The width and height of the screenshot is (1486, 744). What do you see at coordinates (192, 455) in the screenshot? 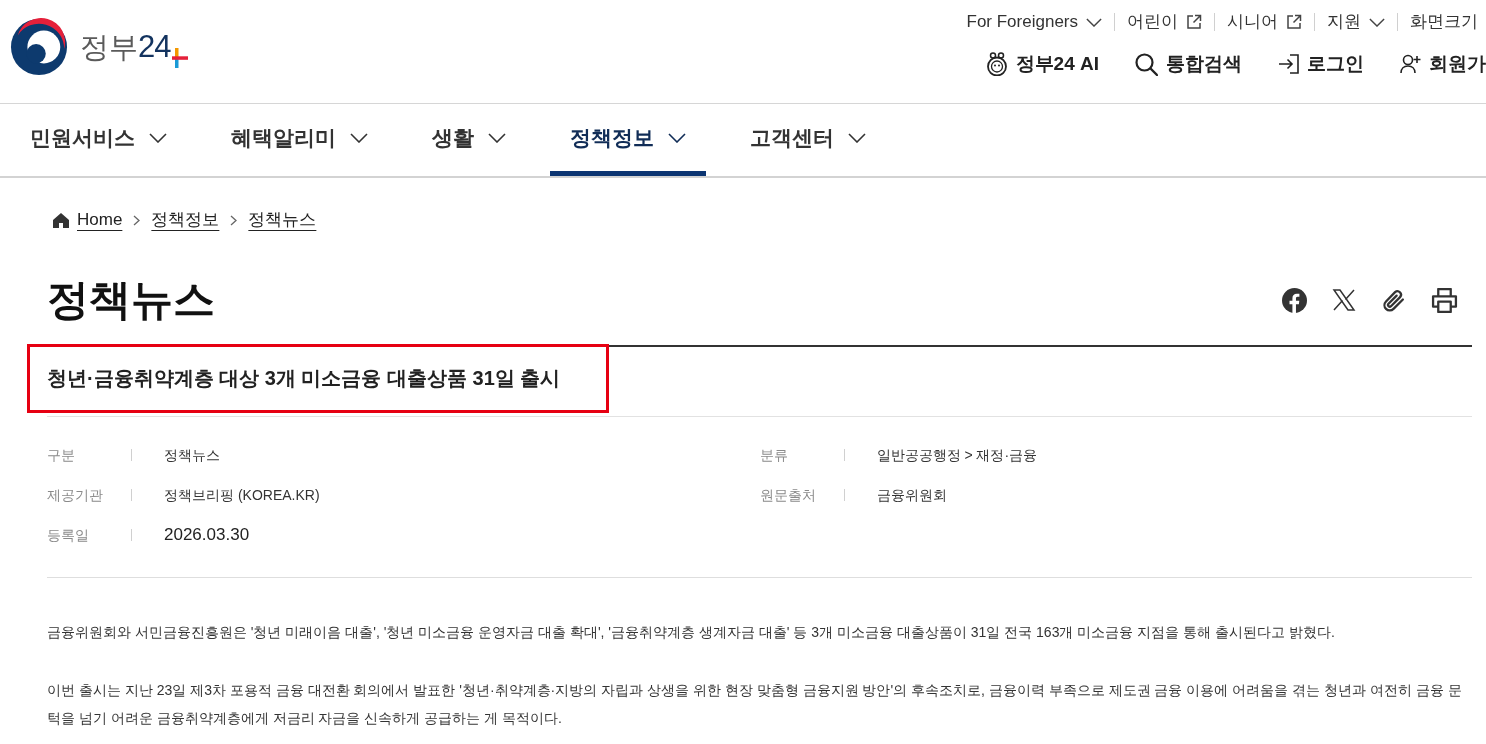
I see `meta-value: 정책뉴스` at bounding box center [192, 455].